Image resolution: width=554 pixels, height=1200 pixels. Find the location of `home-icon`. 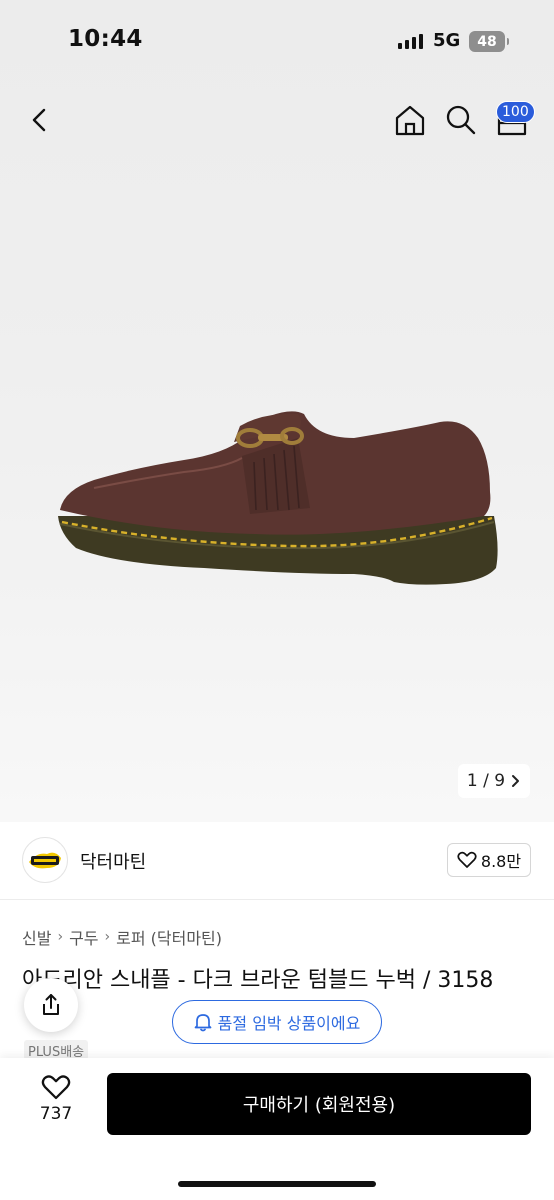

home-icon is located at coordinates (410, 120).